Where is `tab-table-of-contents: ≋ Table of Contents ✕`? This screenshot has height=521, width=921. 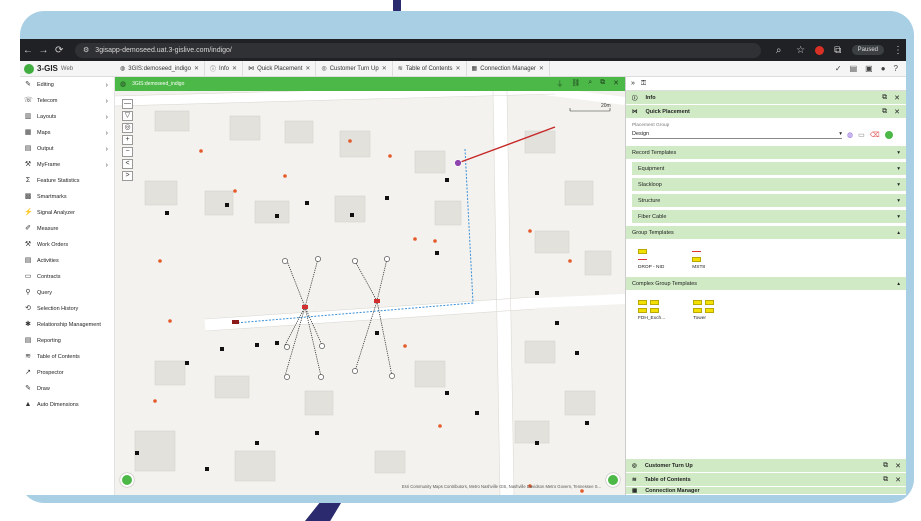
tab-table-of-contents: ≋ Table of Contents ✕ is located at coordinates (430, 68).